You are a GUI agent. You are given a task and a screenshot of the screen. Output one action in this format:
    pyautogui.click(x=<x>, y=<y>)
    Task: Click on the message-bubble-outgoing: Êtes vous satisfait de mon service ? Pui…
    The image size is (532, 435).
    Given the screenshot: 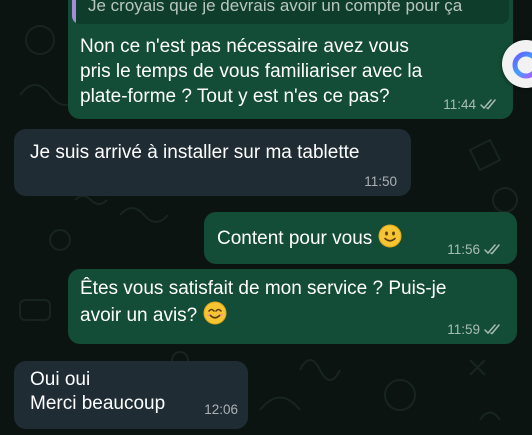 What is the action you would take?
    pyautogui.click(x=292, y=306)
    